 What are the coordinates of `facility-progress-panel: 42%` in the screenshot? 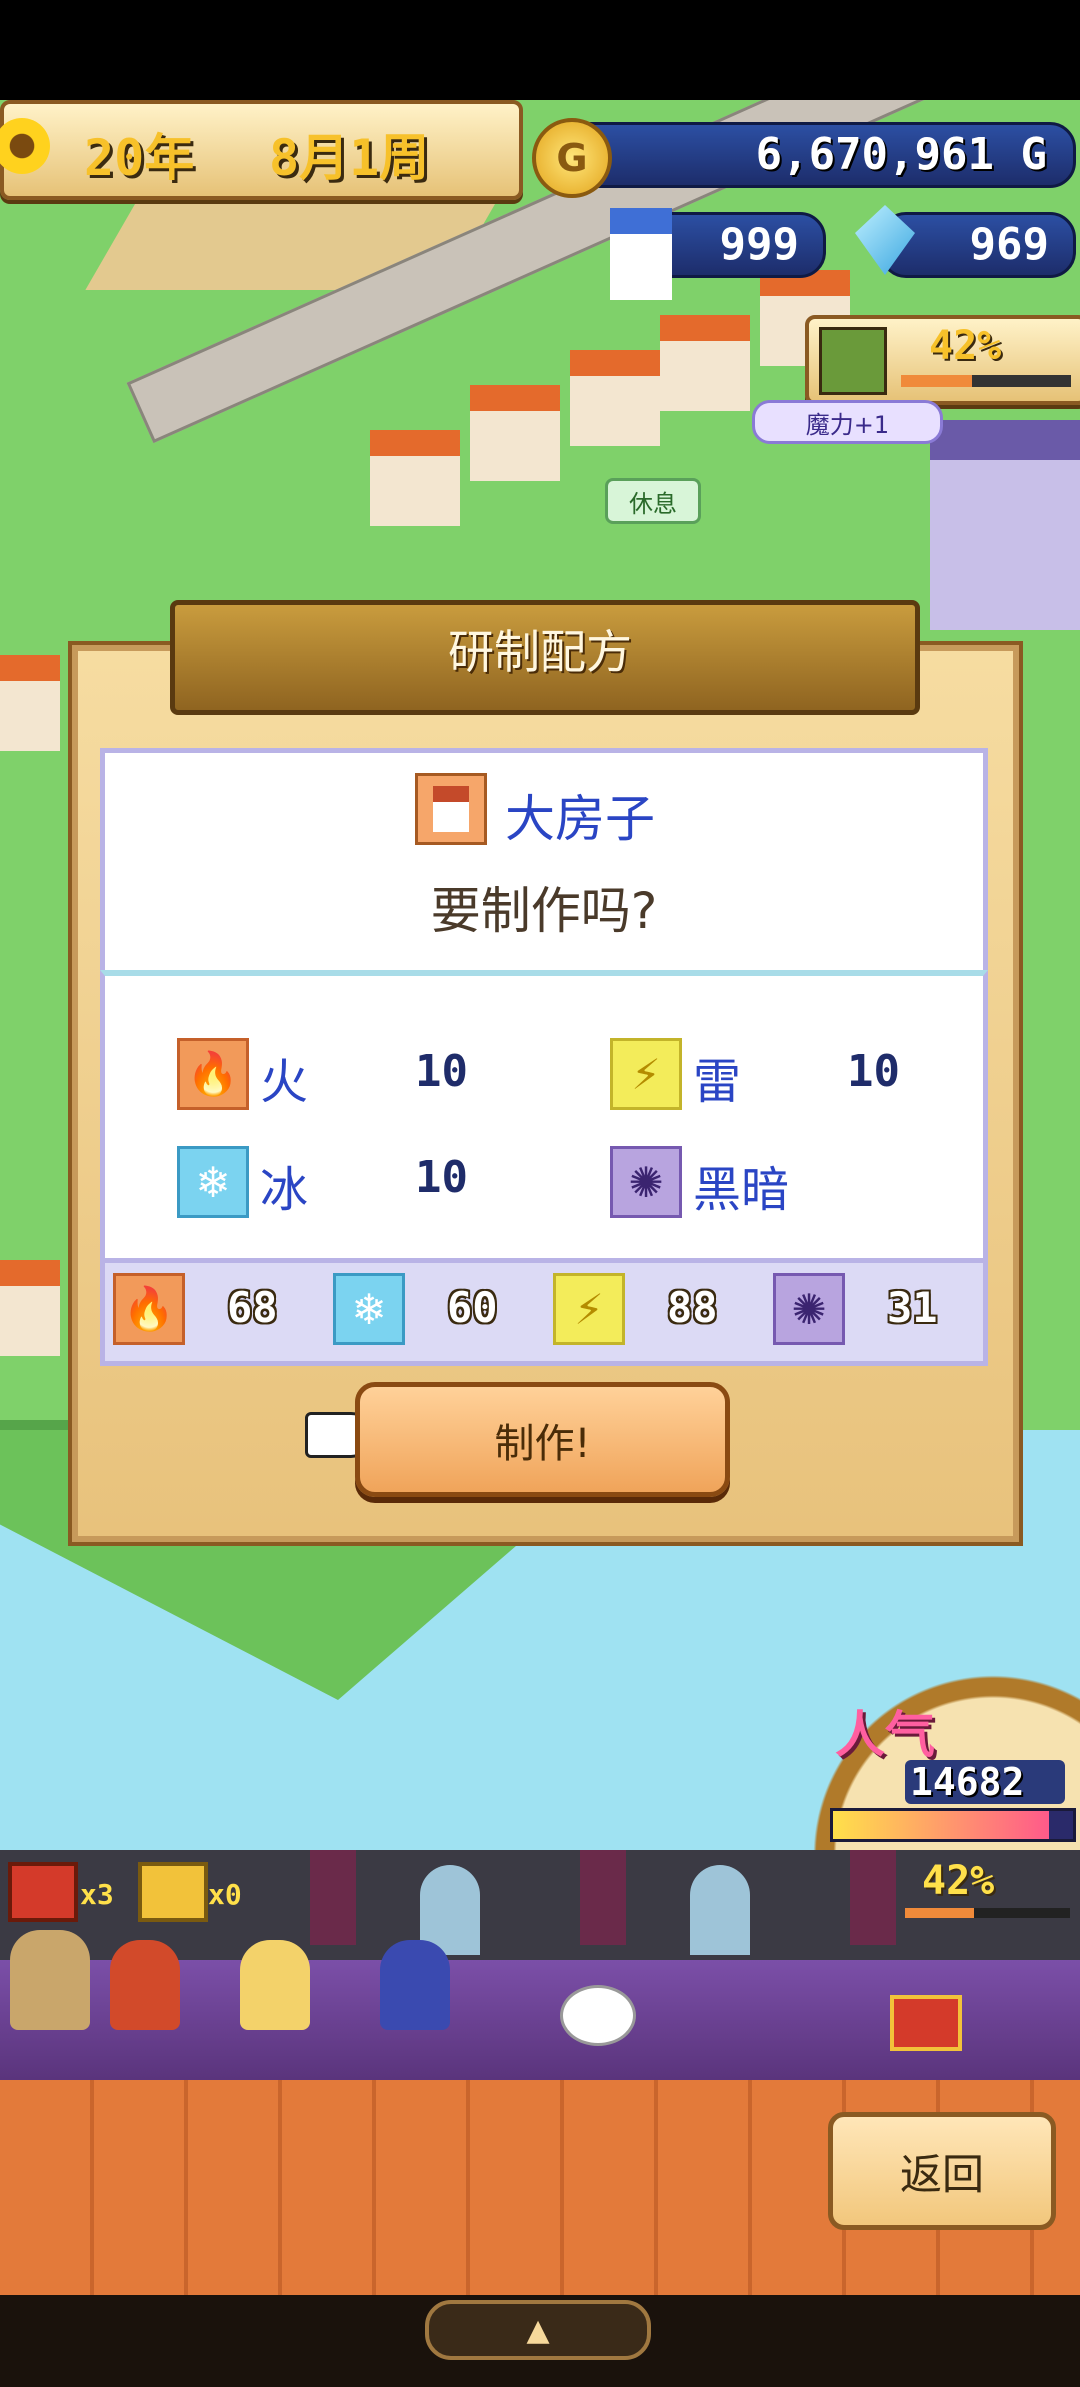 It's located at (942, 360).